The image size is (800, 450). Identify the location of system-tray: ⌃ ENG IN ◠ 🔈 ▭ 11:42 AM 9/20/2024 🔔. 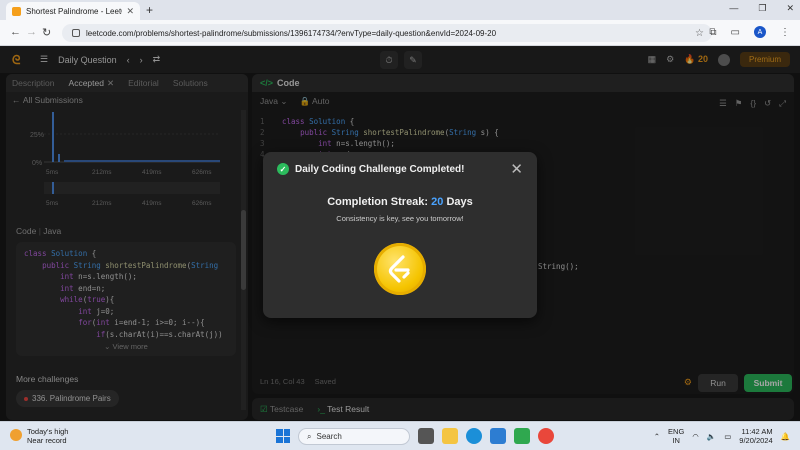
(722, 436).